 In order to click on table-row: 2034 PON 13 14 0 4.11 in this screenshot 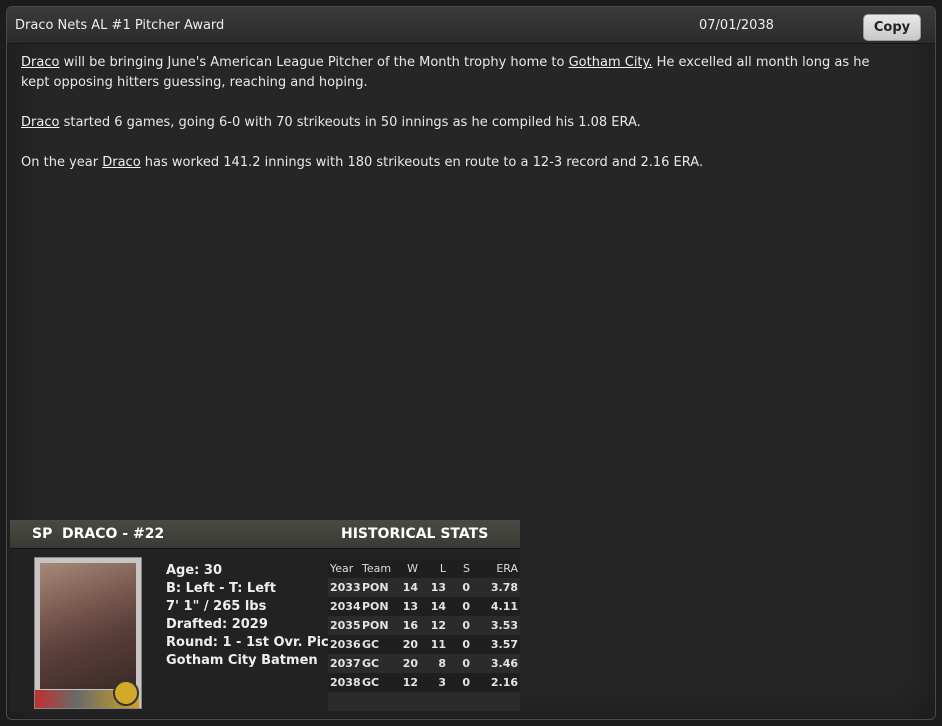, I will do `click(424, 606)`.